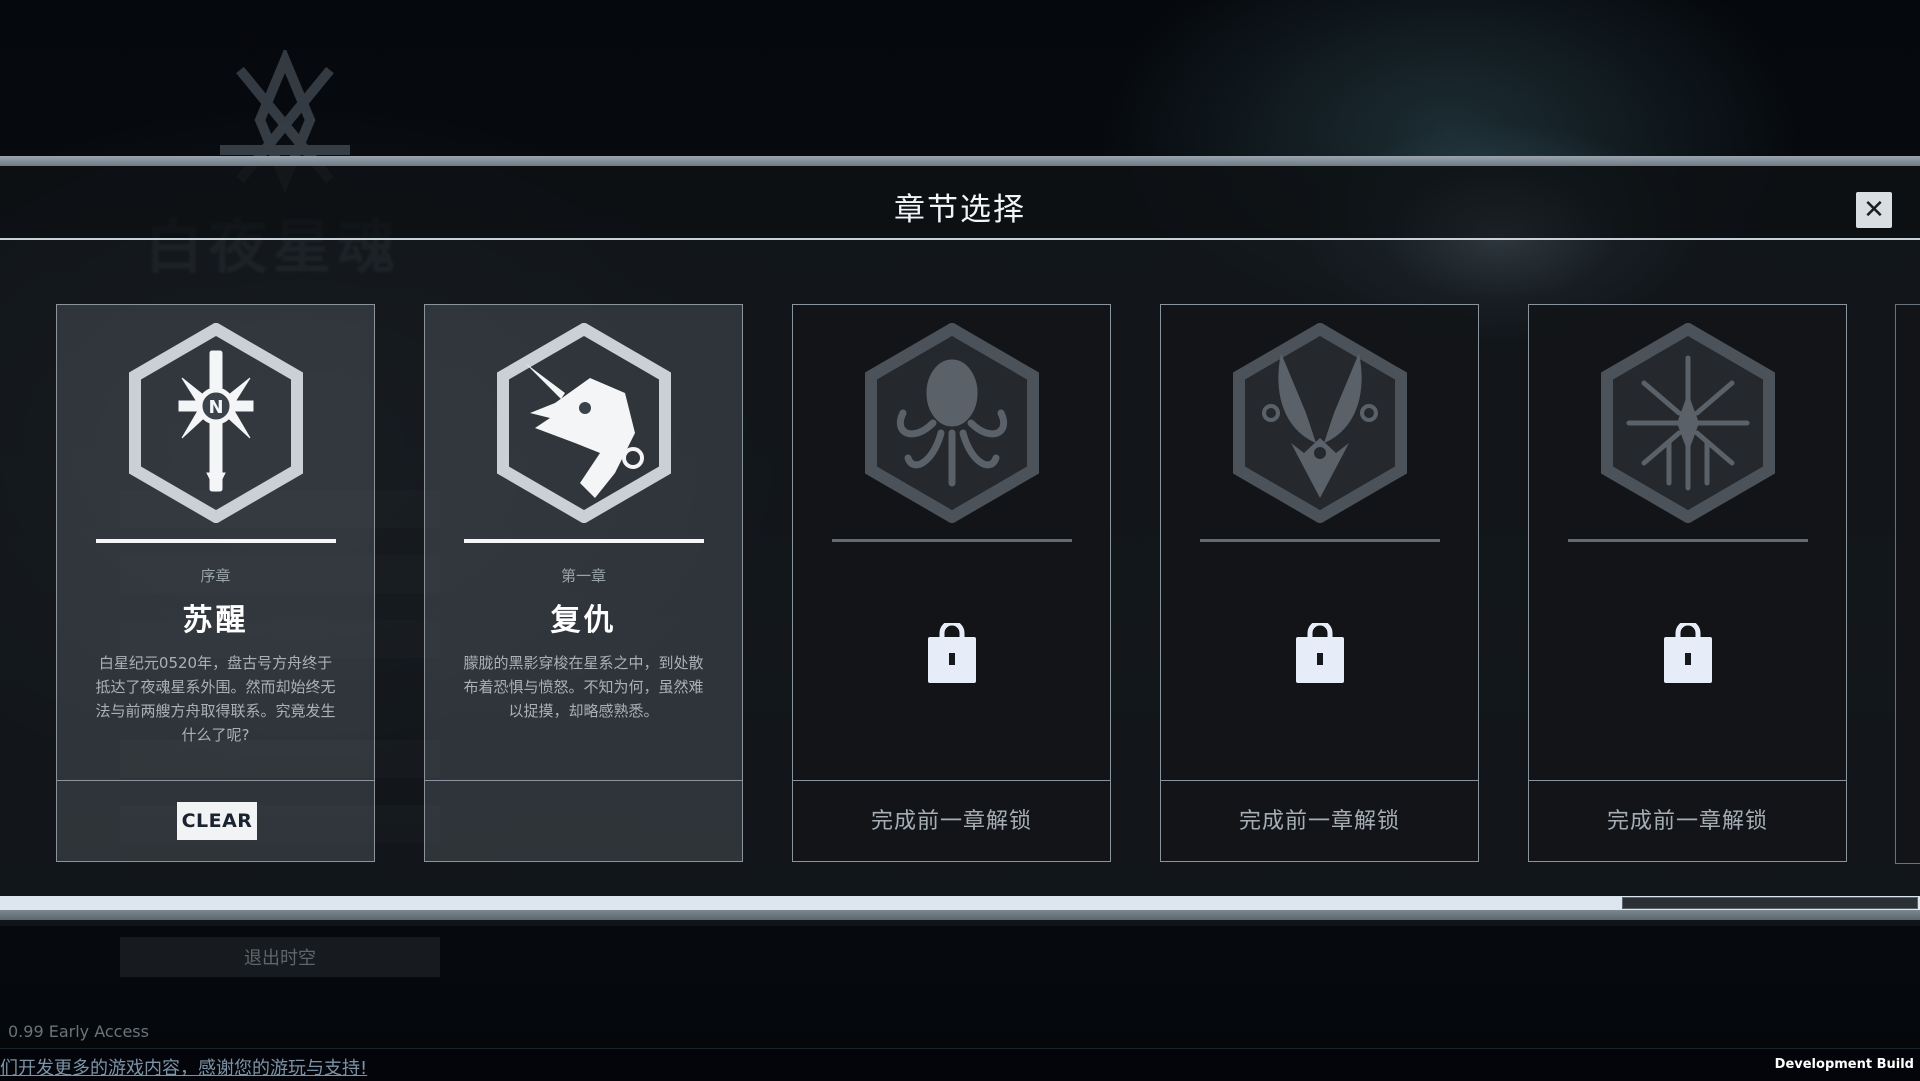  Describe the element at coordinates (1770, 903) in the screenshot. I see `chapter-scrollbar-thumb` at that location.